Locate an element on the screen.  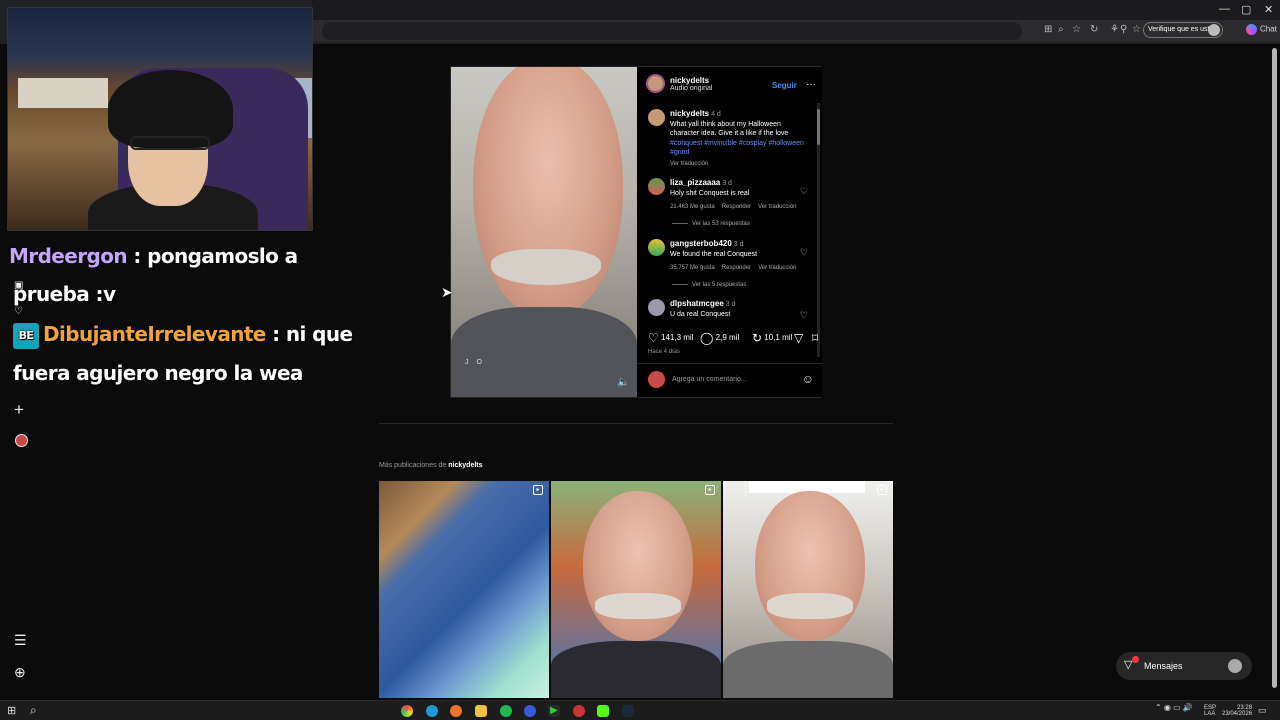
url-field is located at coordinates (672, 31).